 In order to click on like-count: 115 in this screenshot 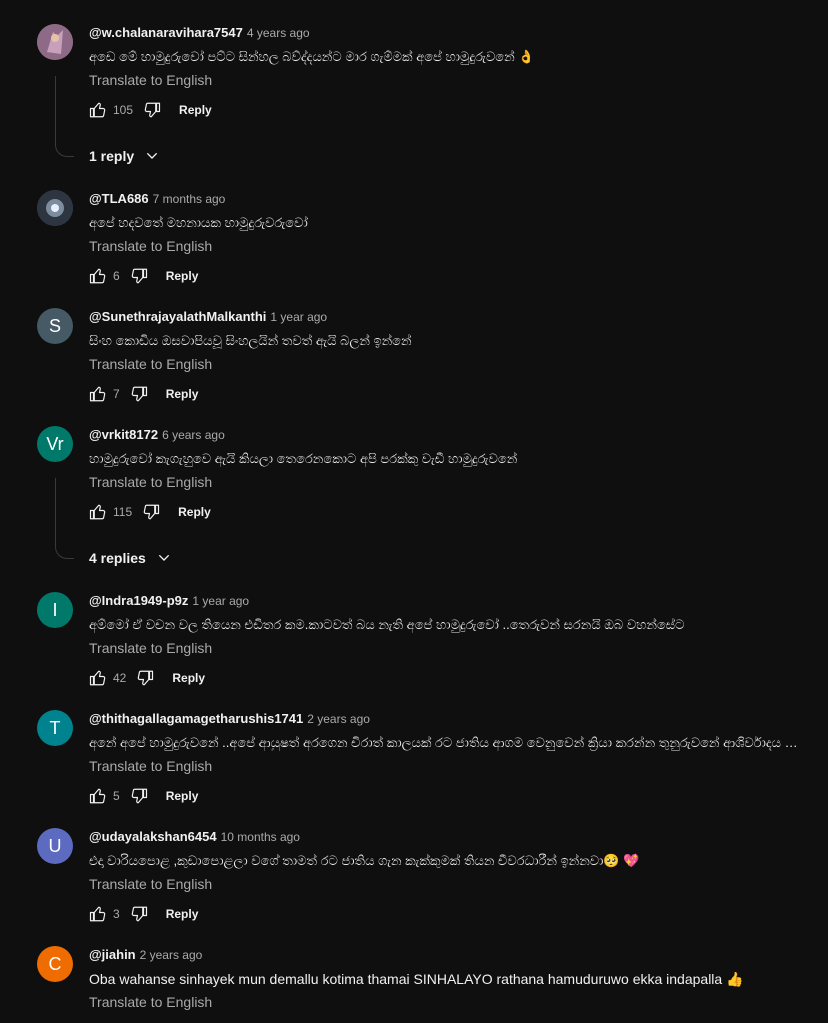, I will do `click(123, 512)`.